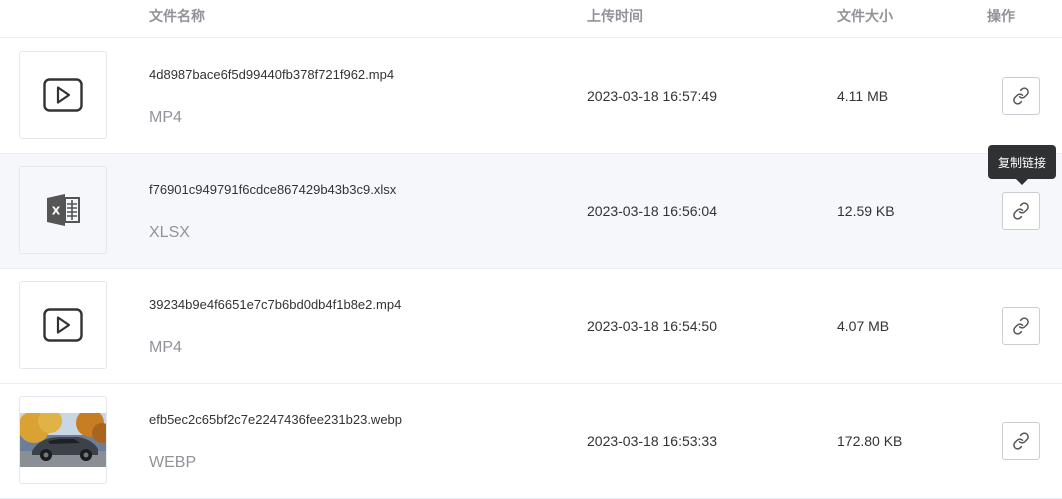 This screenshot has width=1062, height=499. I want to click on file-thumbnail: X, so click(63, 210).